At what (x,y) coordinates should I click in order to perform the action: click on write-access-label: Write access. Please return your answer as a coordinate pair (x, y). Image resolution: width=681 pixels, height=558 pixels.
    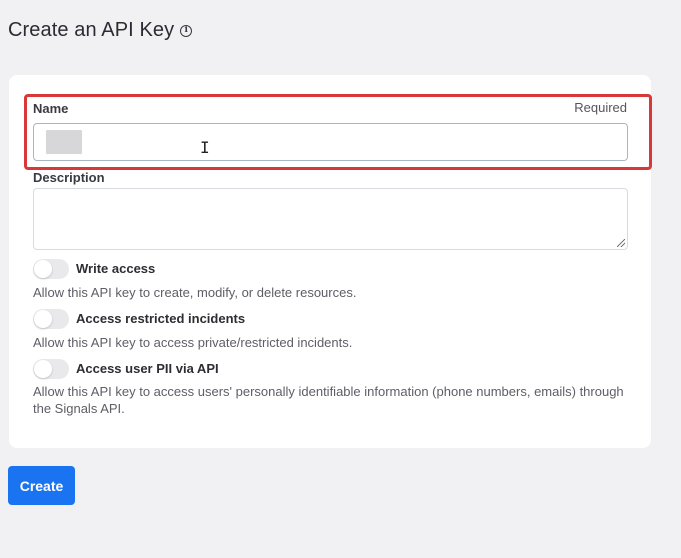
    Looking at the image, I should click on (116, 268).